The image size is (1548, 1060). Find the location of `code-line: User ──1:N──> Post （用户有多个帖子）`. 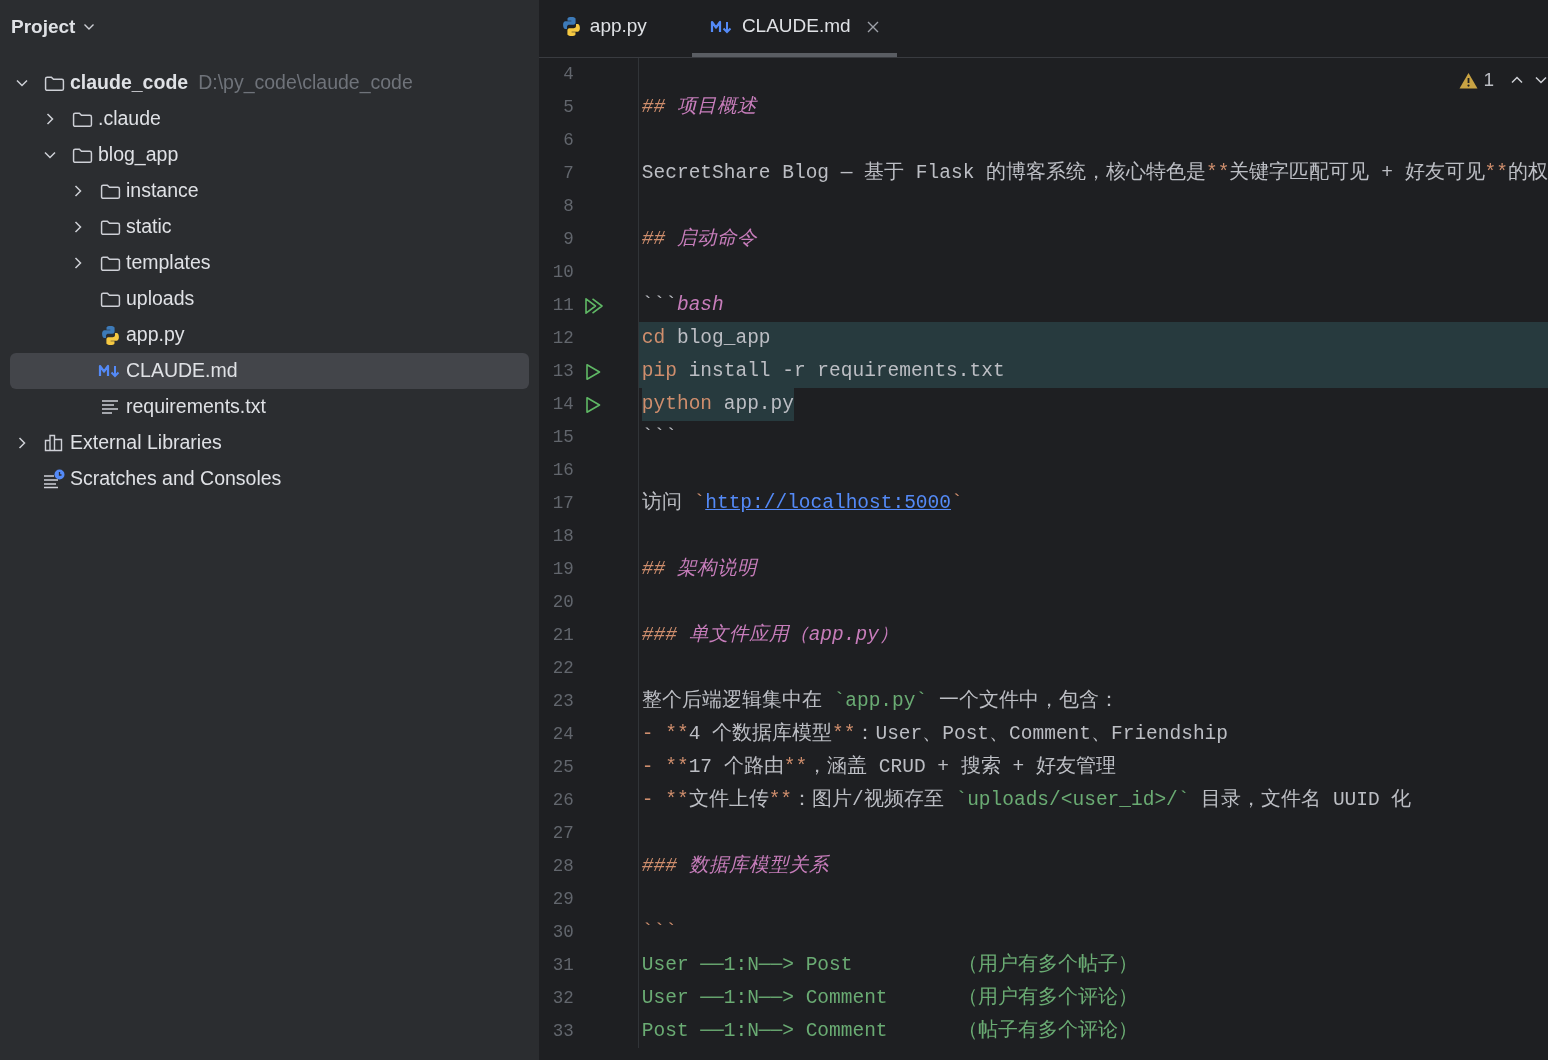

code-line: User ──1:N──> Post （用户有多个帖子） is located at coordinates (889, 965).